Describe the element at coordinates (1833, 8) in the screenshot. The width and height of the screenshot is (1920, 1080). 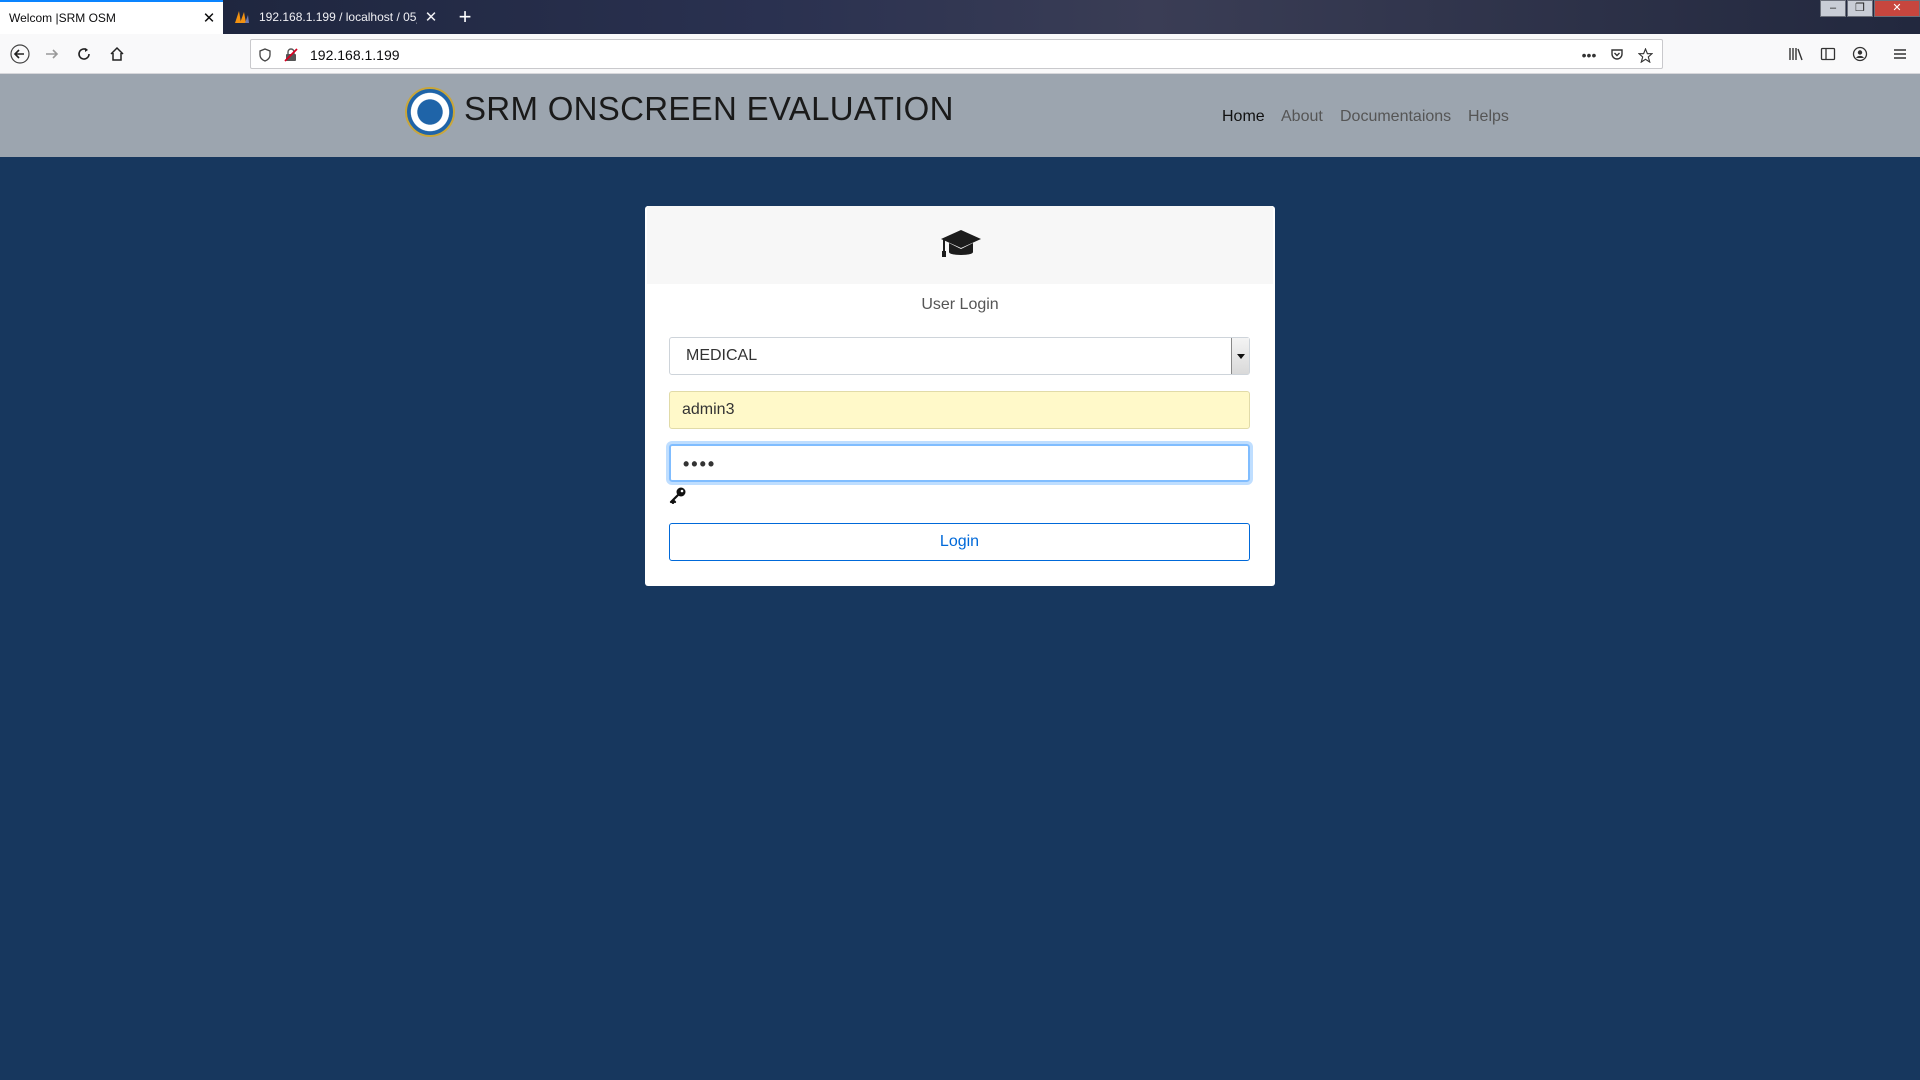
I see `minimize-window-button: –` at that location.